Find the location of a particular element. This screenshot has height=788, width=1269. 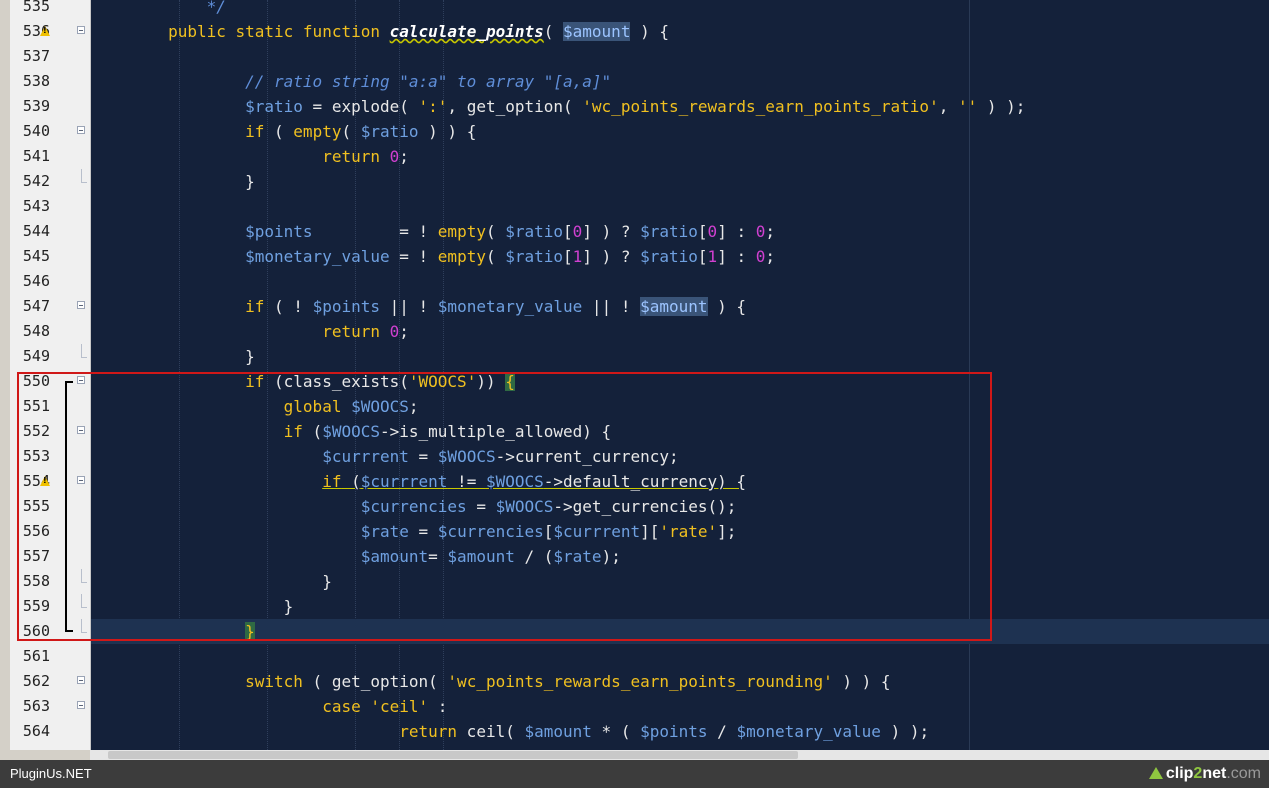

code-line: $amount= $amount / ($rate); is located at coordinates (680, 556).